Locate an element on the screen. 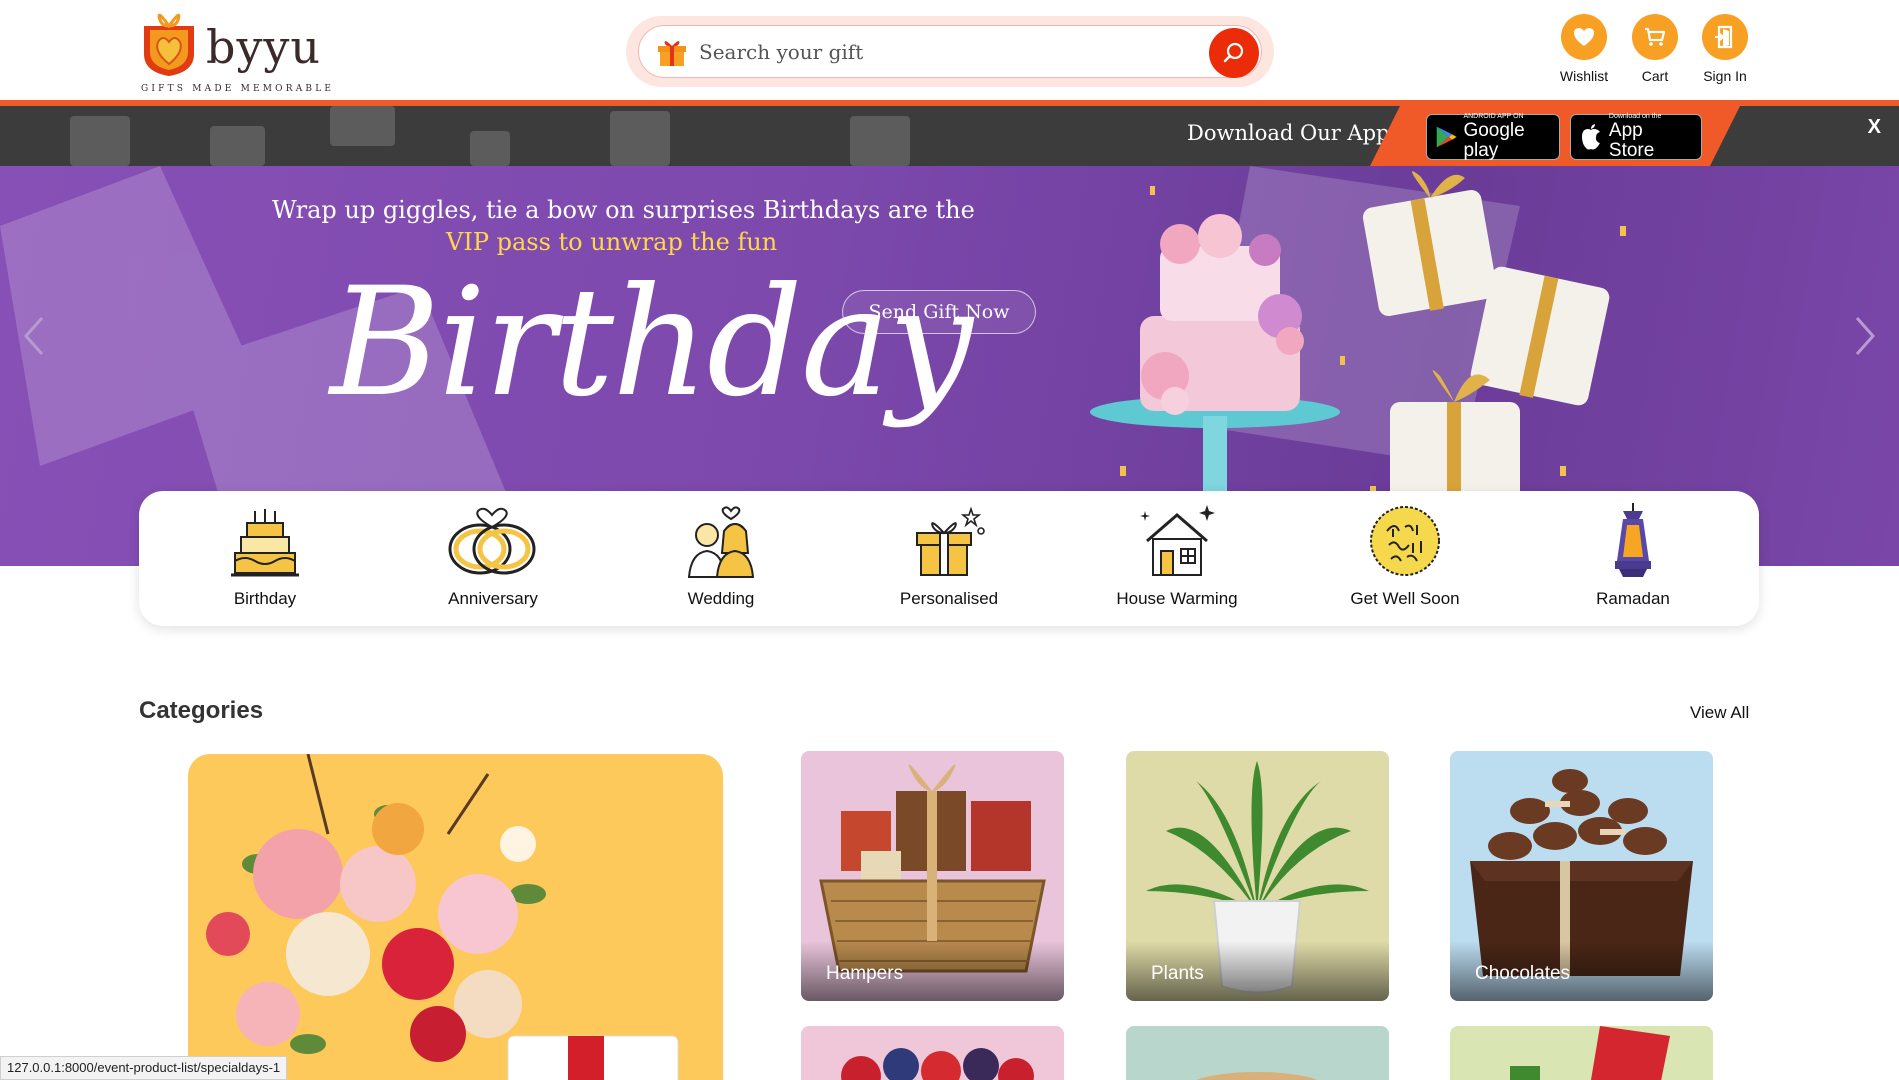 The image size is (1899, 1080). occasion-birthday: Birthday is located at coordinates (265, 555).